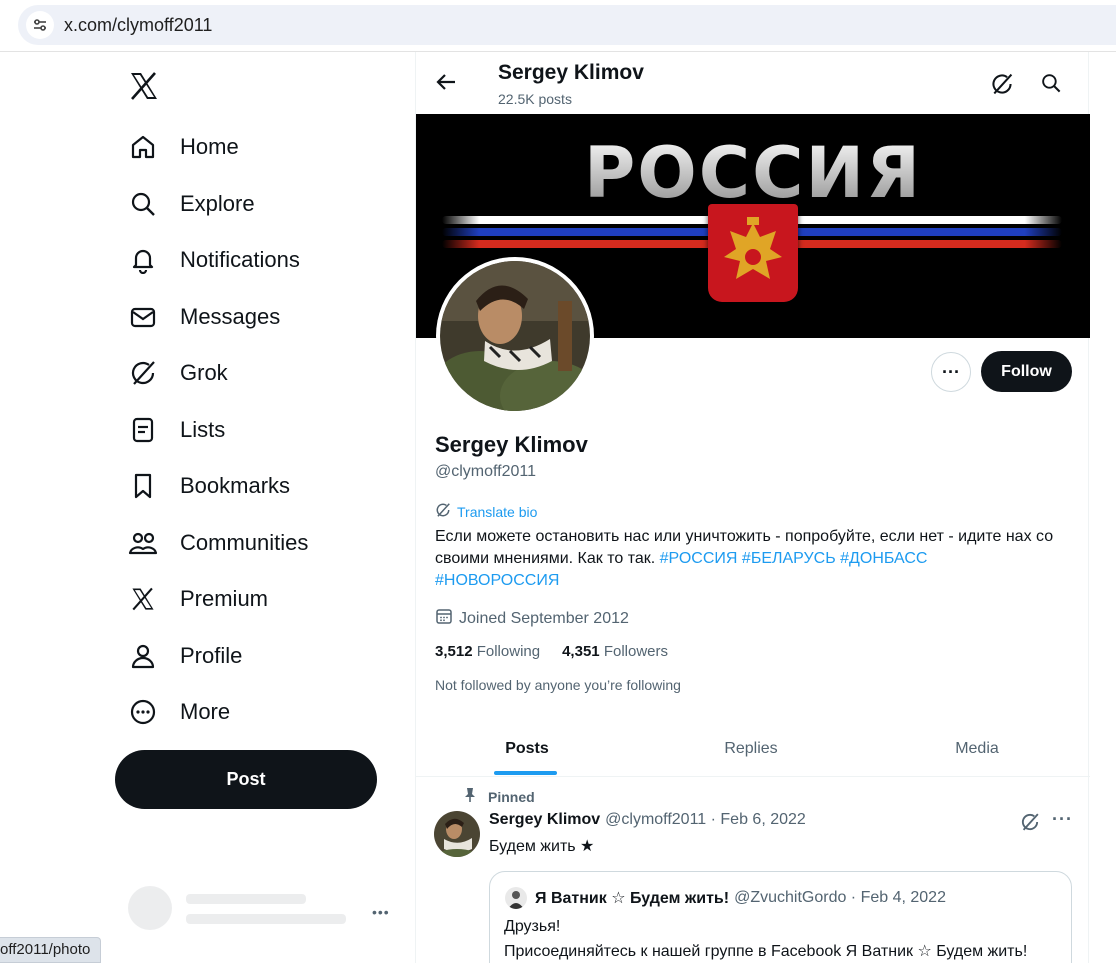 This screenshot has height=963, width=1116. I want to click on nav-premium: Premium, so click(198, 599).